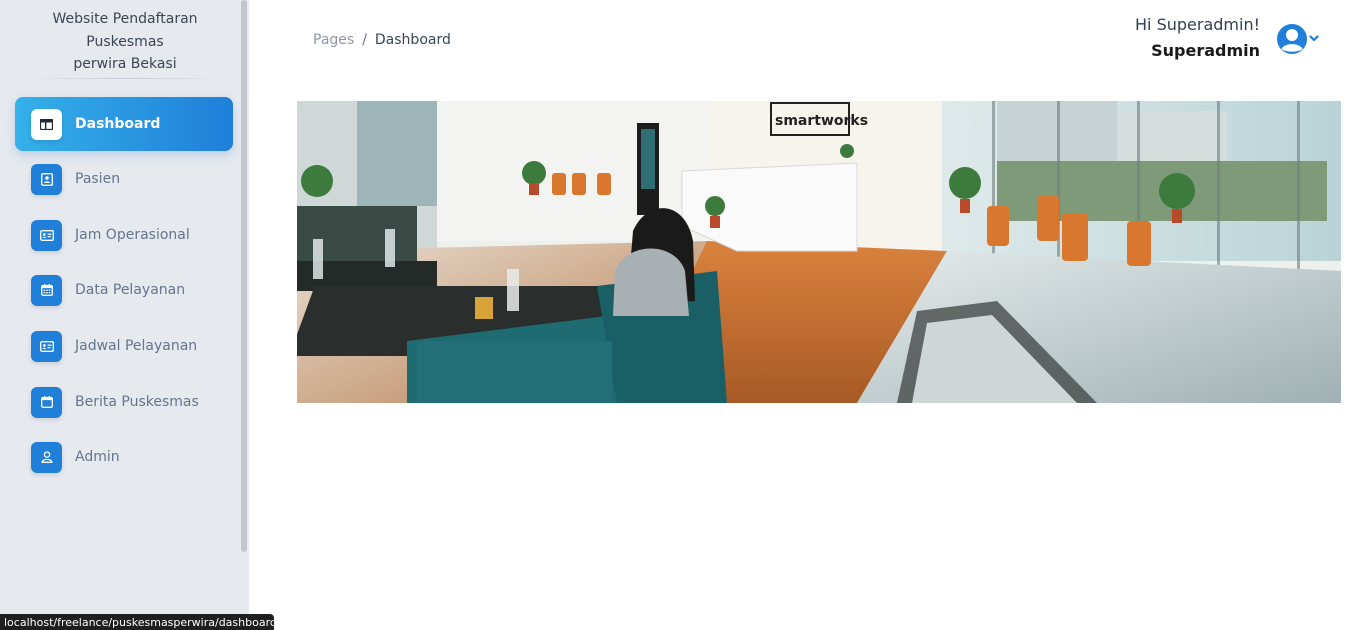 The width and height of the screenshot is (1365, 630). I want to click on greeting-text: Hi Superadmin!, so click(1197, 24).